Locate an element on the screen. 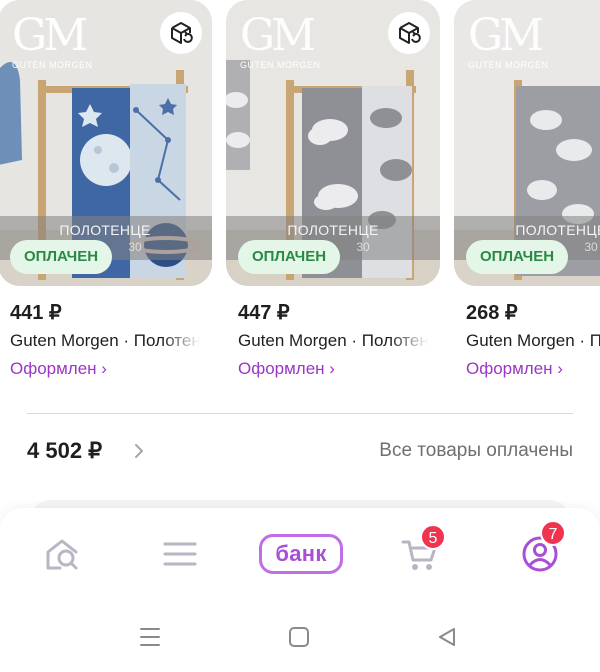  back-icon is located at coordinates (447, 637).